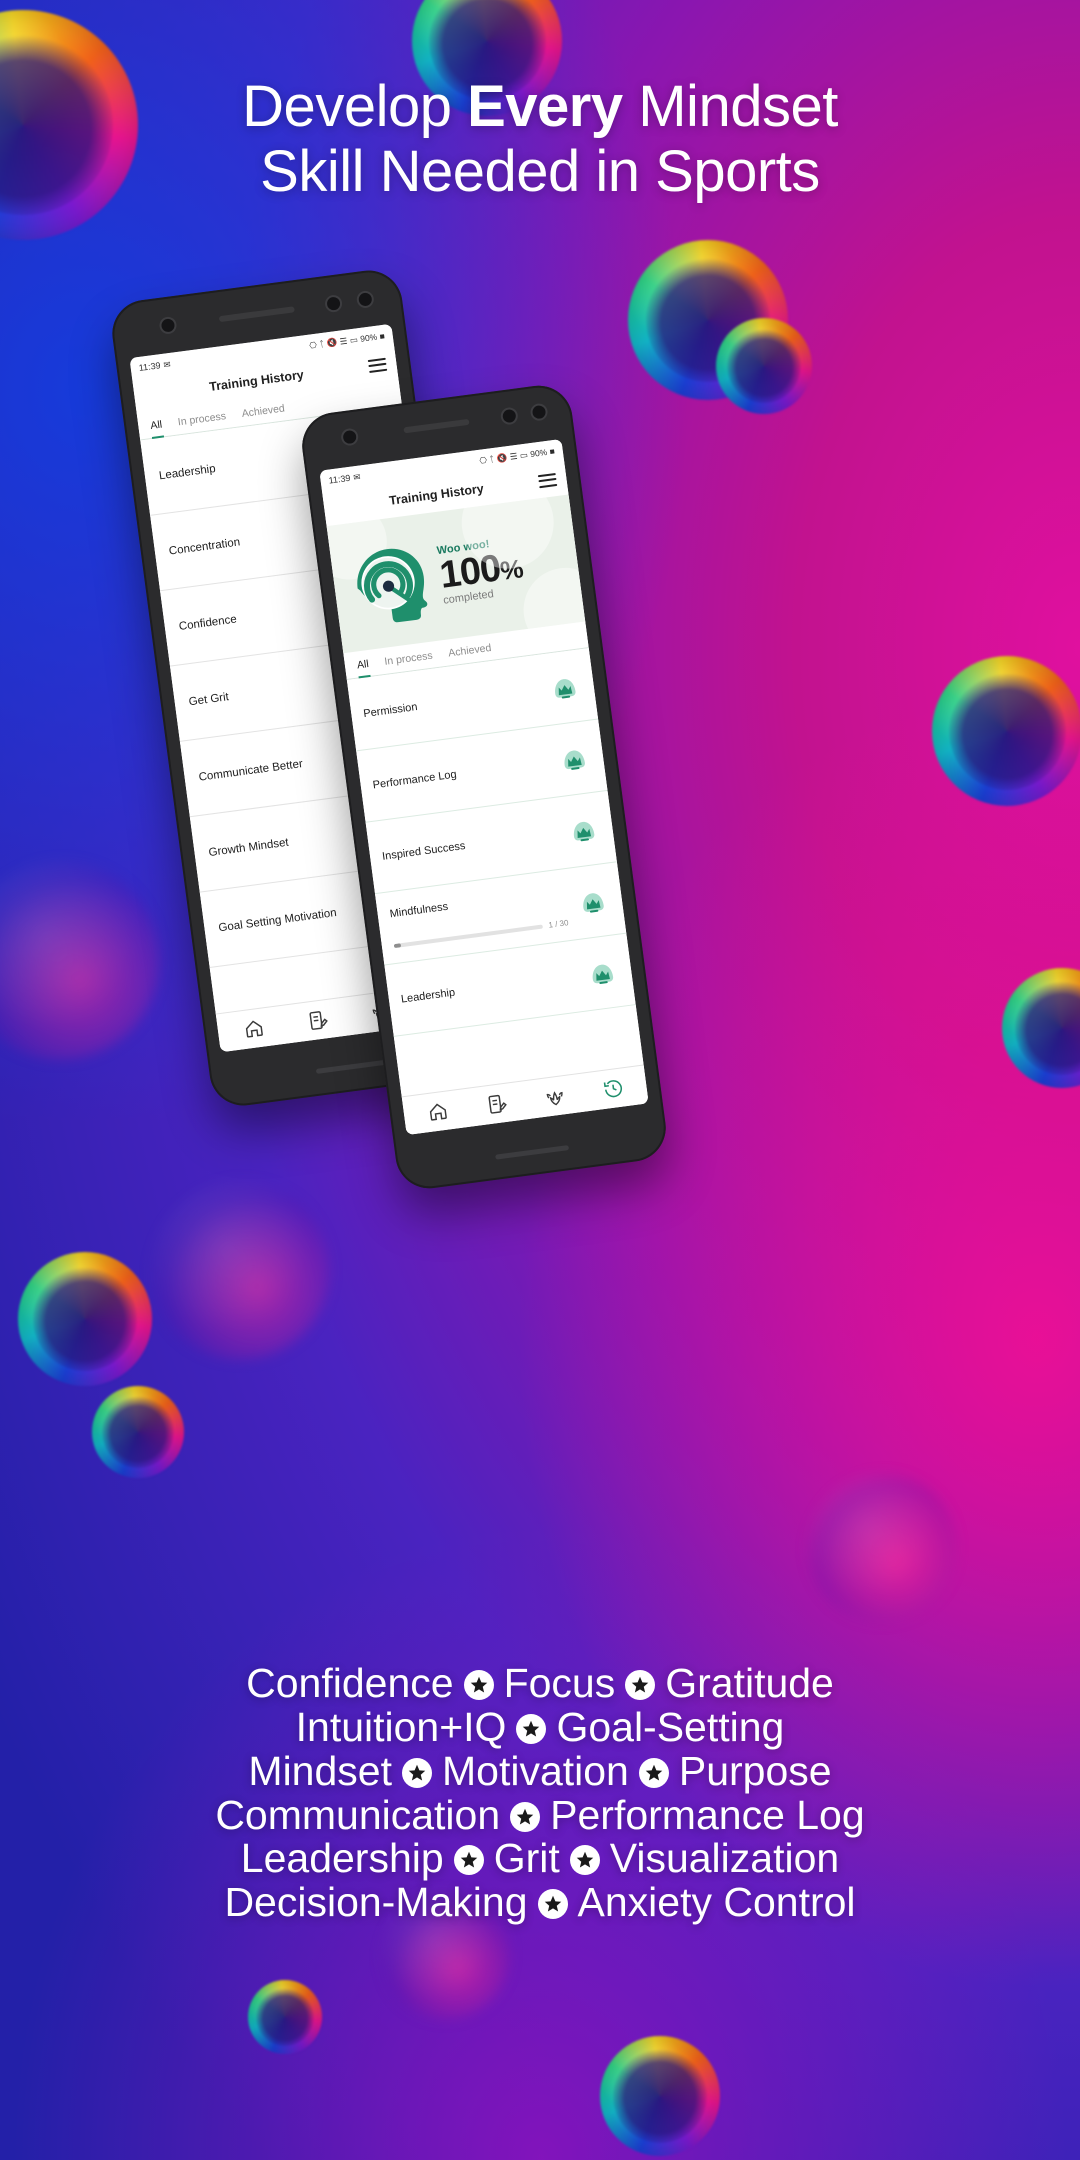 The width and height of the screenshot is (1080, 2160). What do you see at coordinates (204, 546) in the screenshot?
I see `list-item-label: Concentration` at bounding box center [204, 546].